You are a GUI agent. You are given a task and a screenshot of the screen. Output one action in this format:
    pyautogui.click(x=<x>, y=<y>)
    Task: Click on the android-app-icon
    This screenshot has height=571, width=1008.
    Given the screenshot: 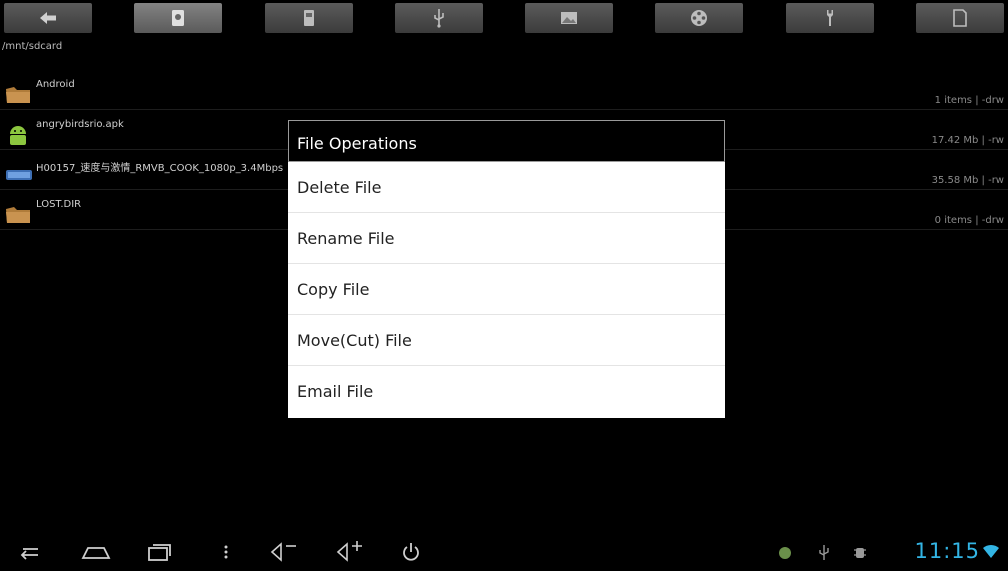 What is the action you would take?
    pyautogui.click(x=18, y=135)
    